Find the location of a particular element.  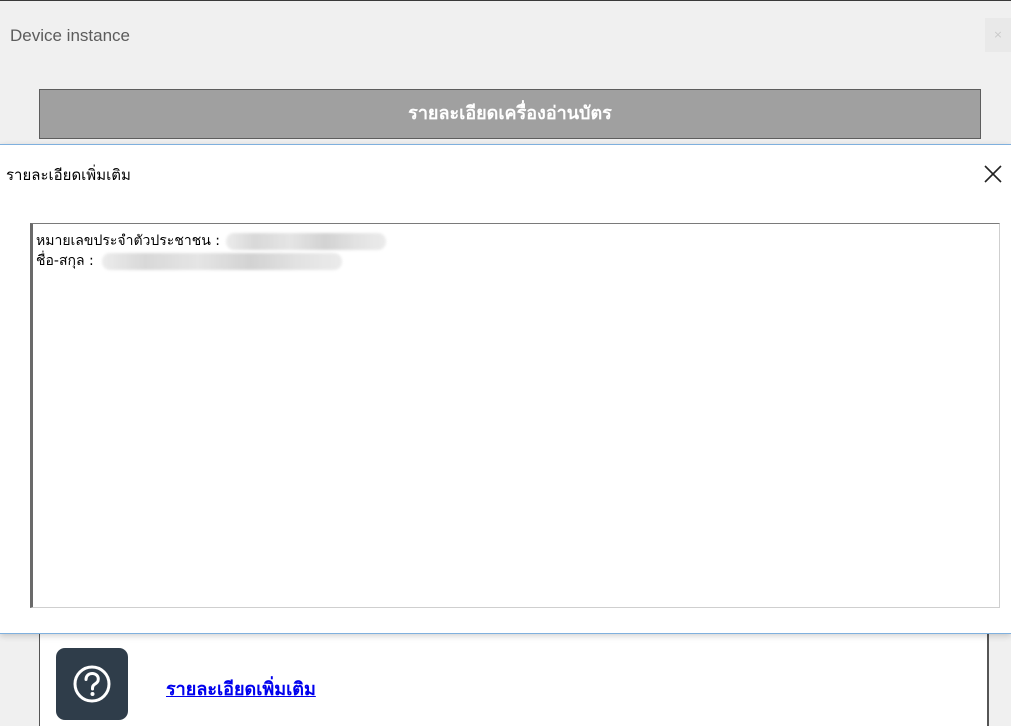

full-name-value-redacted is located at coordinates (221, 261).